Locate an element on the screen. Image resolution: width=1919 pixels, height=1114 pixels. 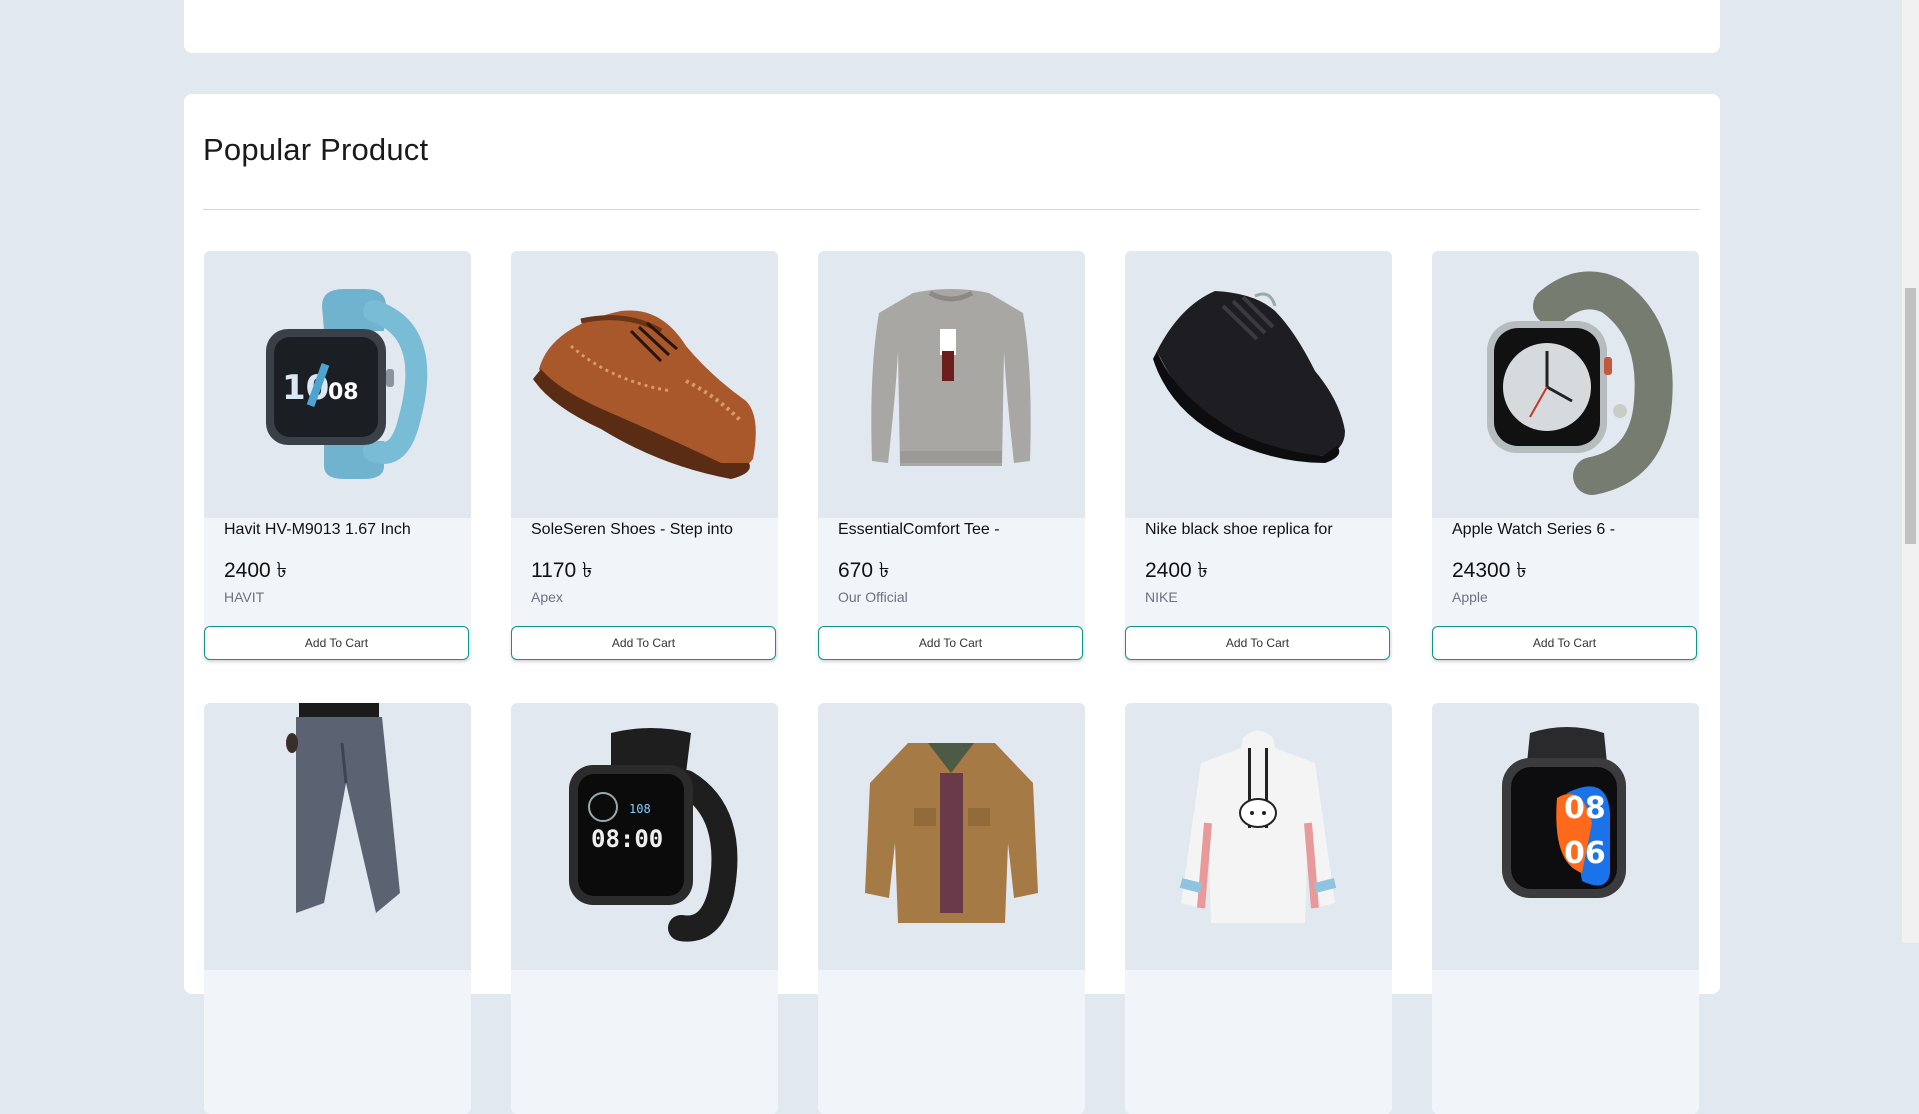
svg-text: 08:00 is located at coordinates (627, 839).